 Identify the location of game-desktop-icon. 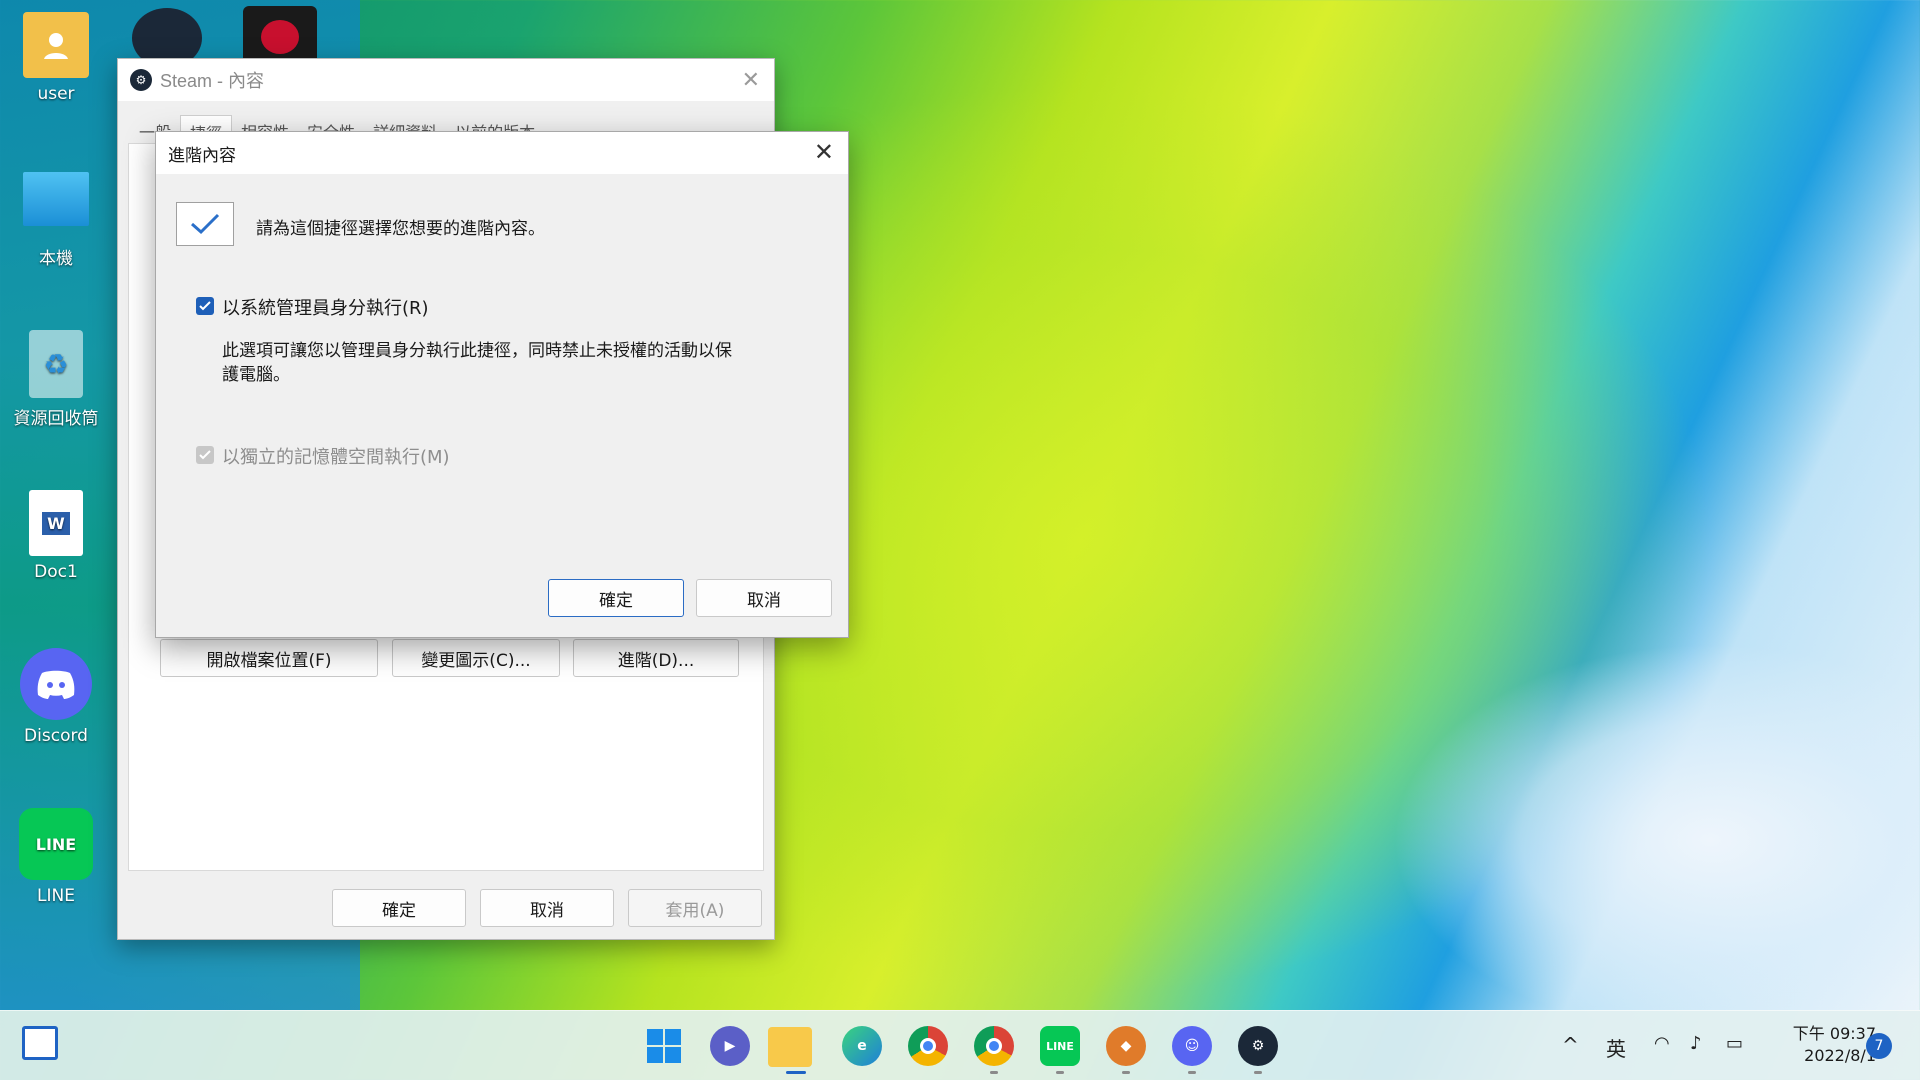
(280, 36).